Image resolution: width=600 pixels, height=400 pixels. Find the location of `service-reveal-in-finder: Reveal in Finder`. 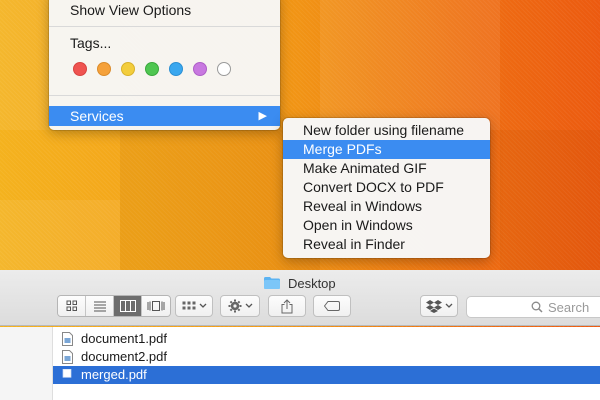

service-reveal-in-finder: Reveal in Finder is located at coordinates (386, 244).